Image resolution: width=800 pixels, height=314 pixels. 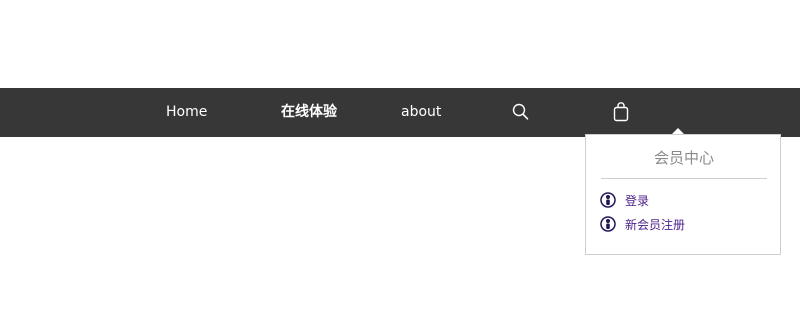 I want to click on nav-online-experience-link: 在线体验, so click(x=309, y=112).